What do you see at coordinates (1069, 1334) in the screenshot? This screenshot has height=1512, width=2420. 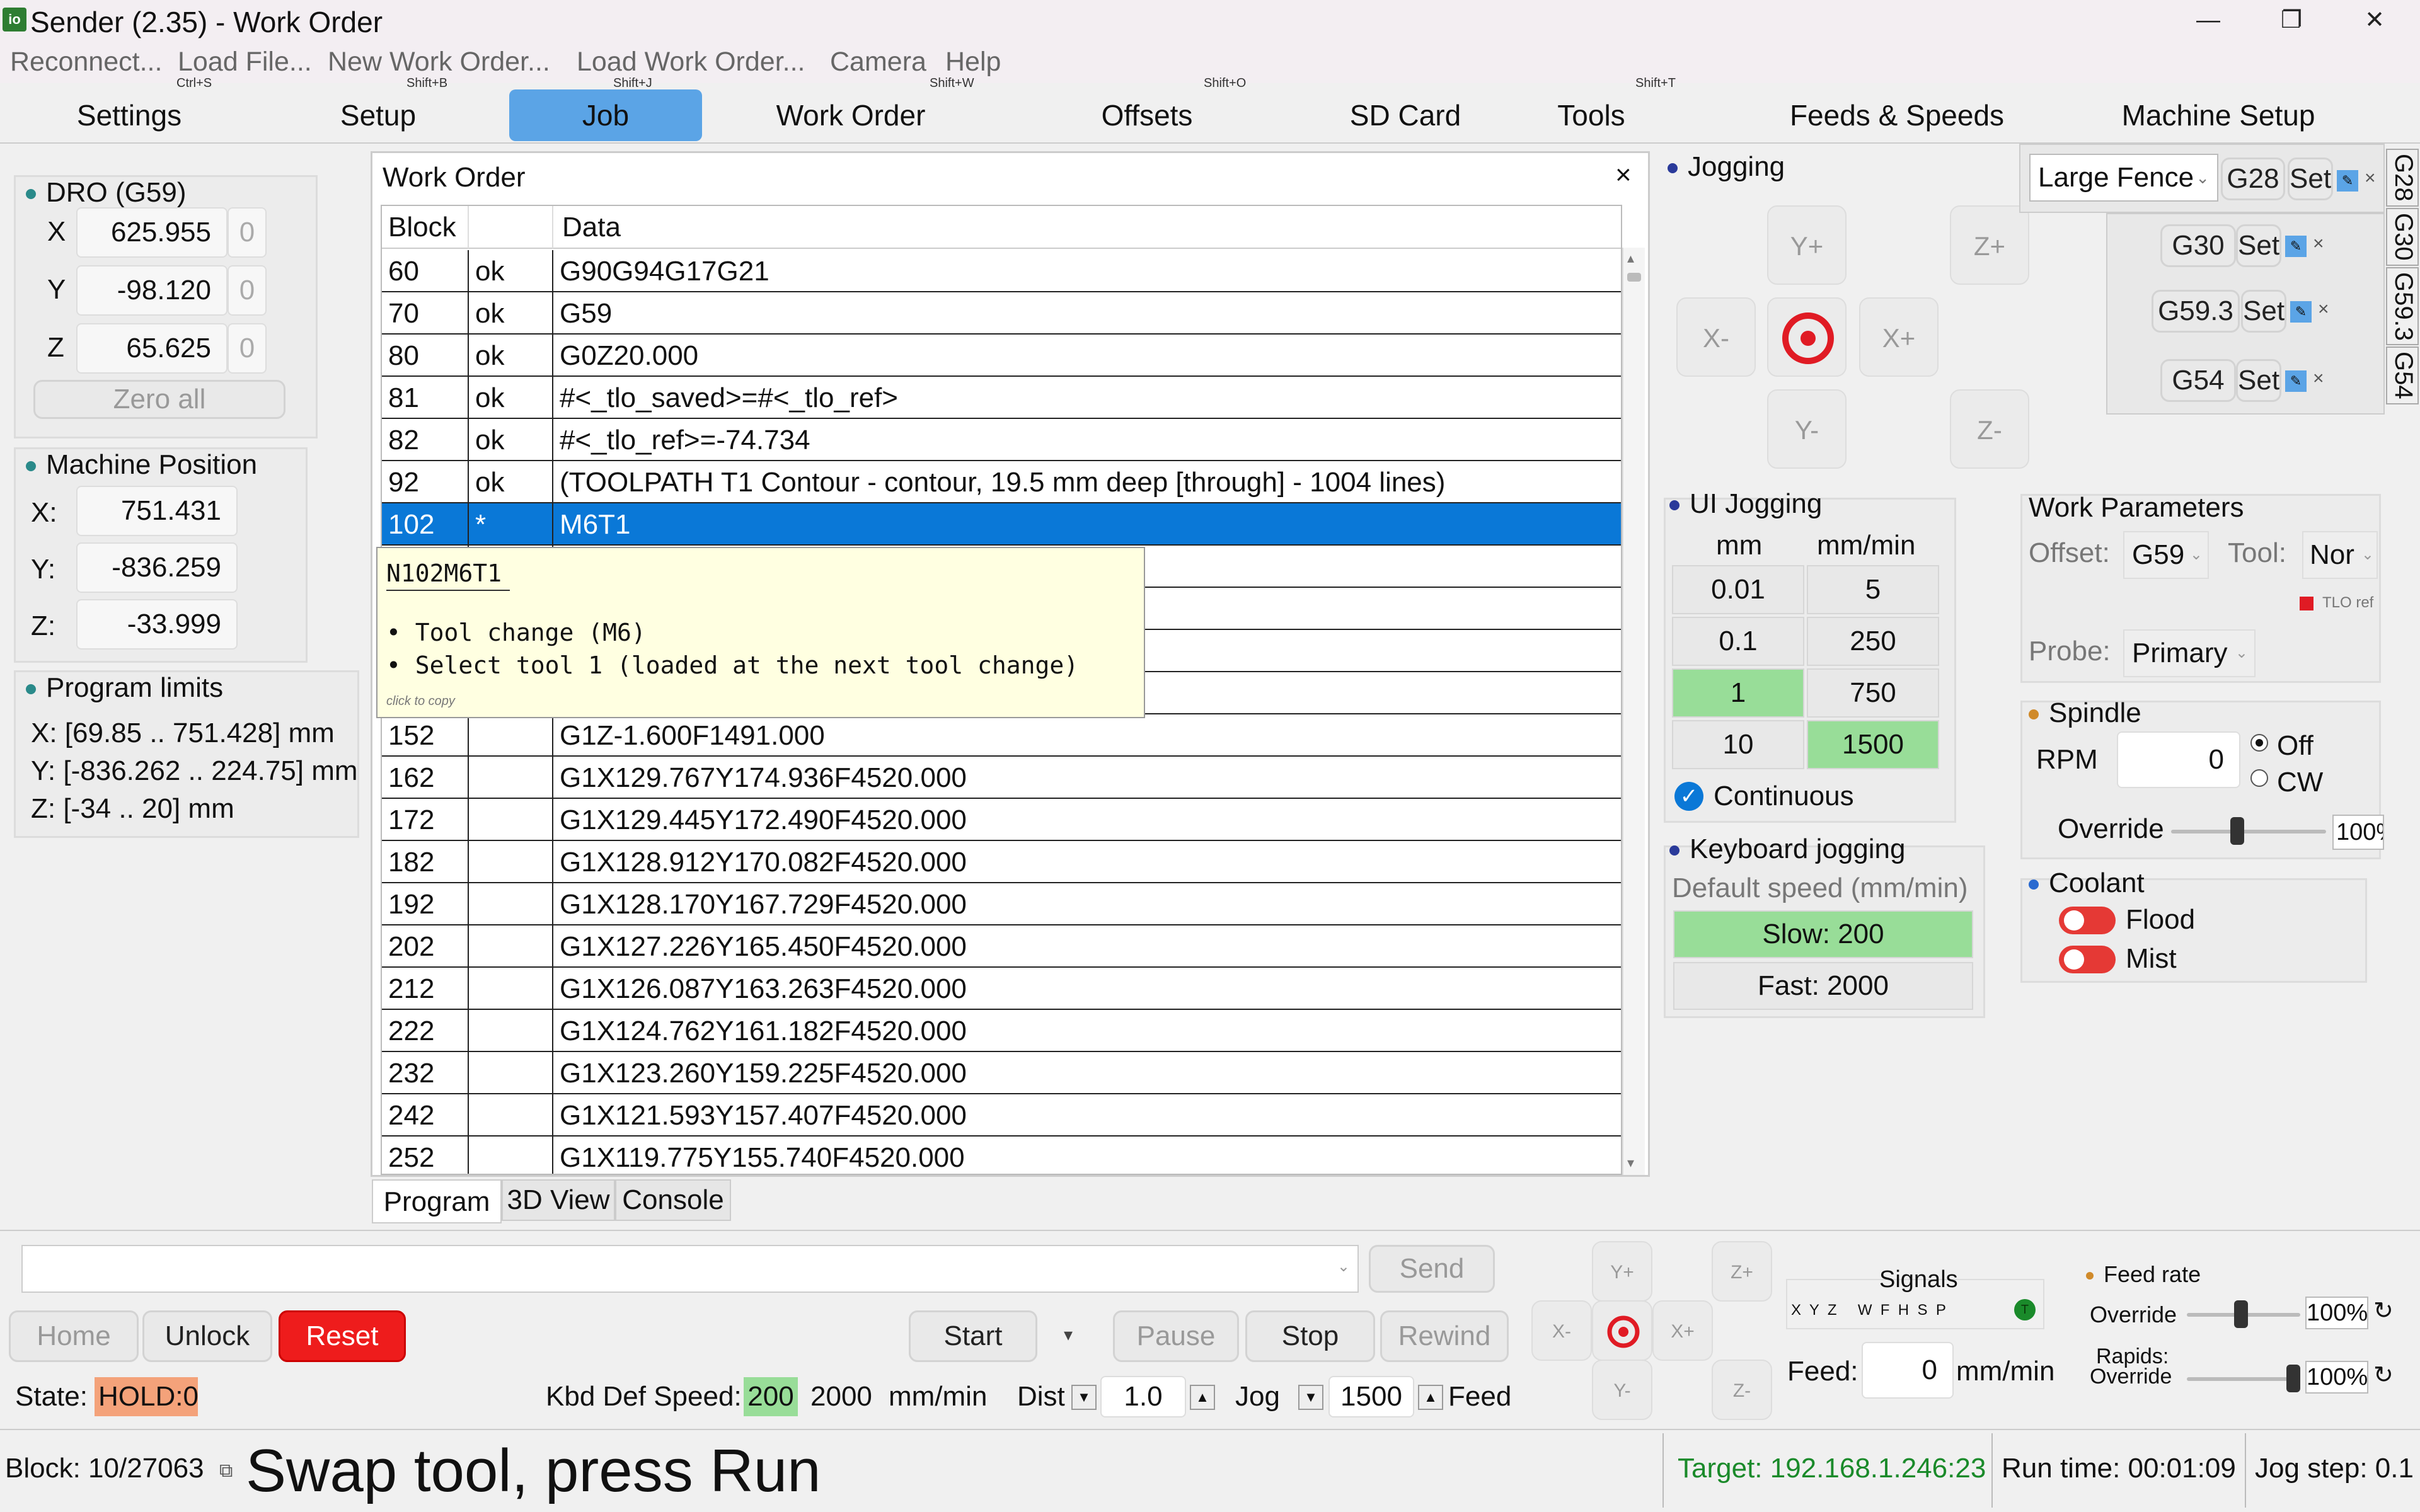 I see `start-dropdown-icon: ▾` at bounding box center [1069, 1334].